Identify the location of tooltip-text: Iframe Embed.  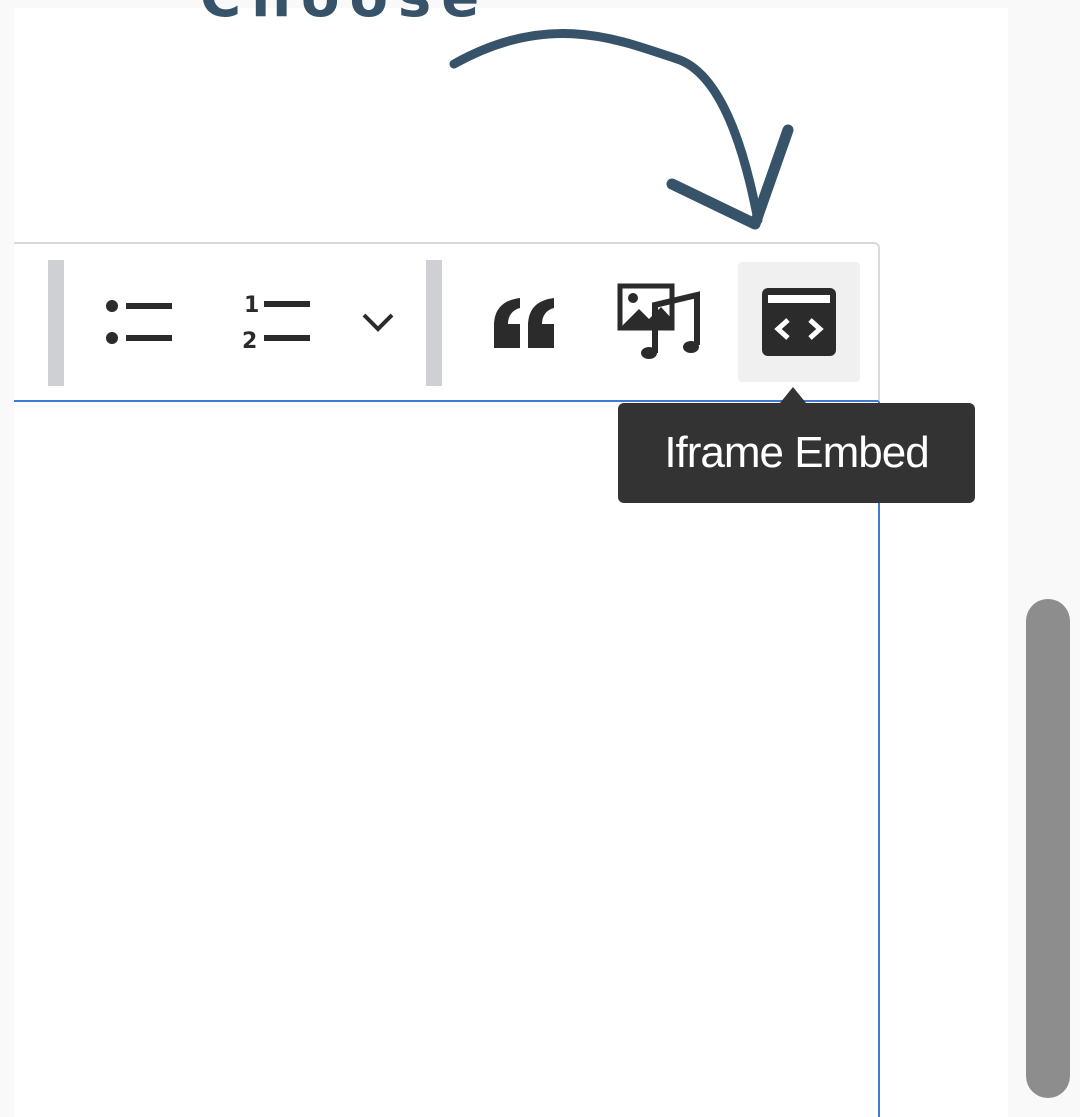
(796, 452).